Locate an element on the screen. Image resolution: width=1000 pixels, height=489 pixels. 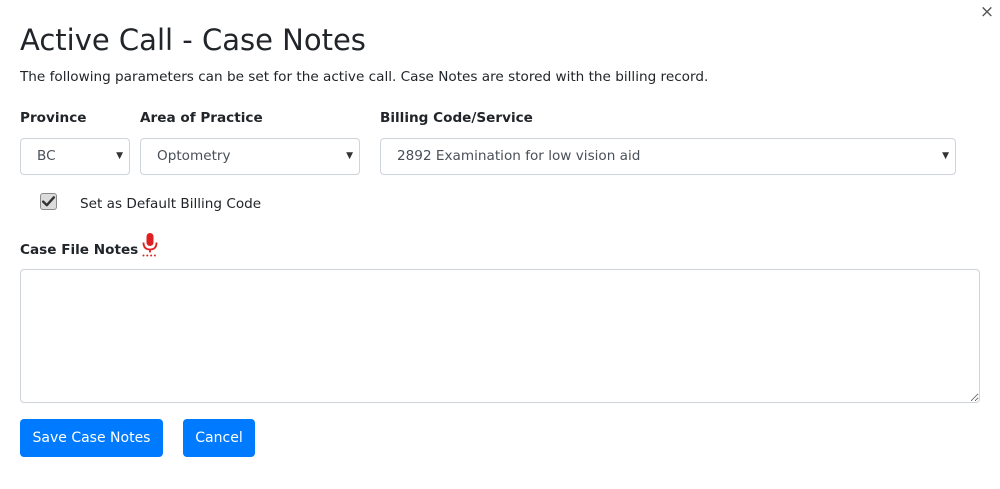
area-of-practice-select: Optometry ▼ is located at coordinates (250, 156).